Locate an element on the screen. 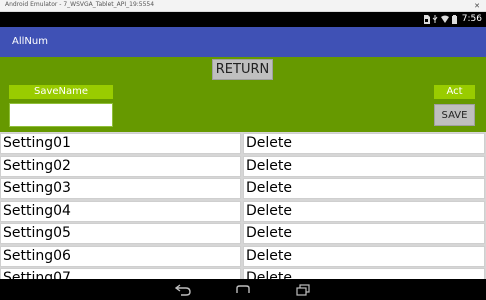 This screenshot has width=486, height=300. setting-name: Setting05 is located at coordinates (120, 233).